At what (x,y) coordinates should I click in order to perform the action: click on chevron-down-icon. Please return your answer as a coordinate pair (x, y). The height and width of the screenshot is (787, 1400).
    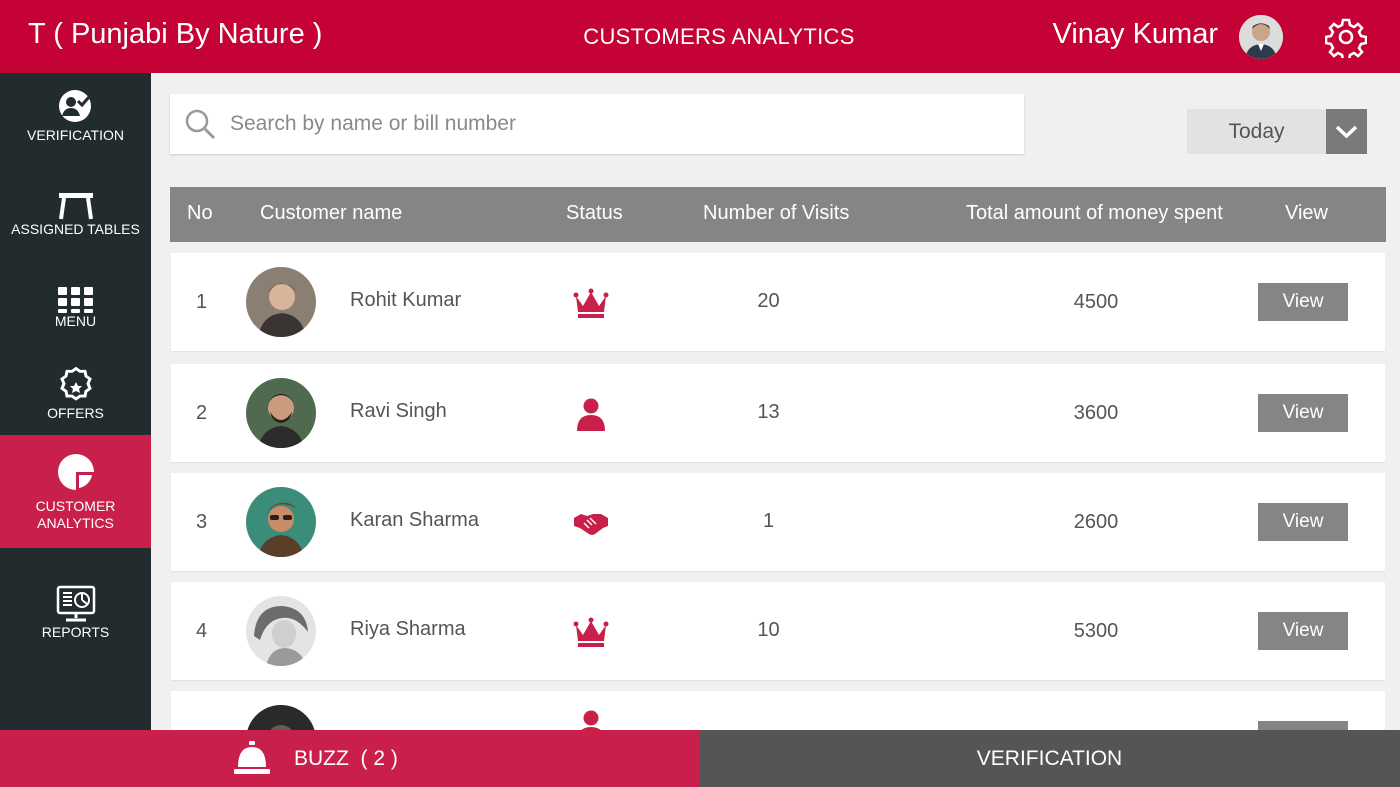
    Looking at the image, I should click on (1346, 131).